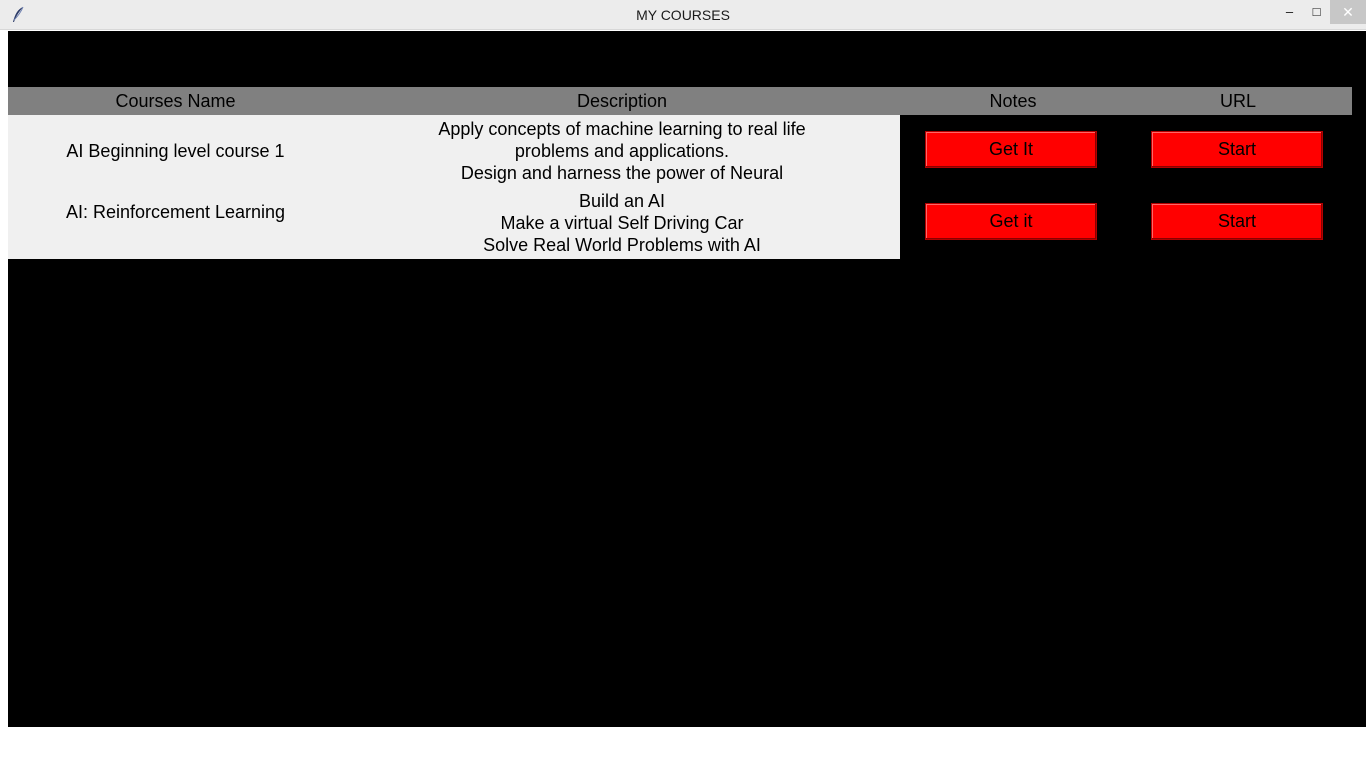 The image size is (1366, 768). What do you see at coordinates (622, 245) in the screenshot?
I see `description-line: Solve Real World Problems with AI` at bounding box center [622, 245].